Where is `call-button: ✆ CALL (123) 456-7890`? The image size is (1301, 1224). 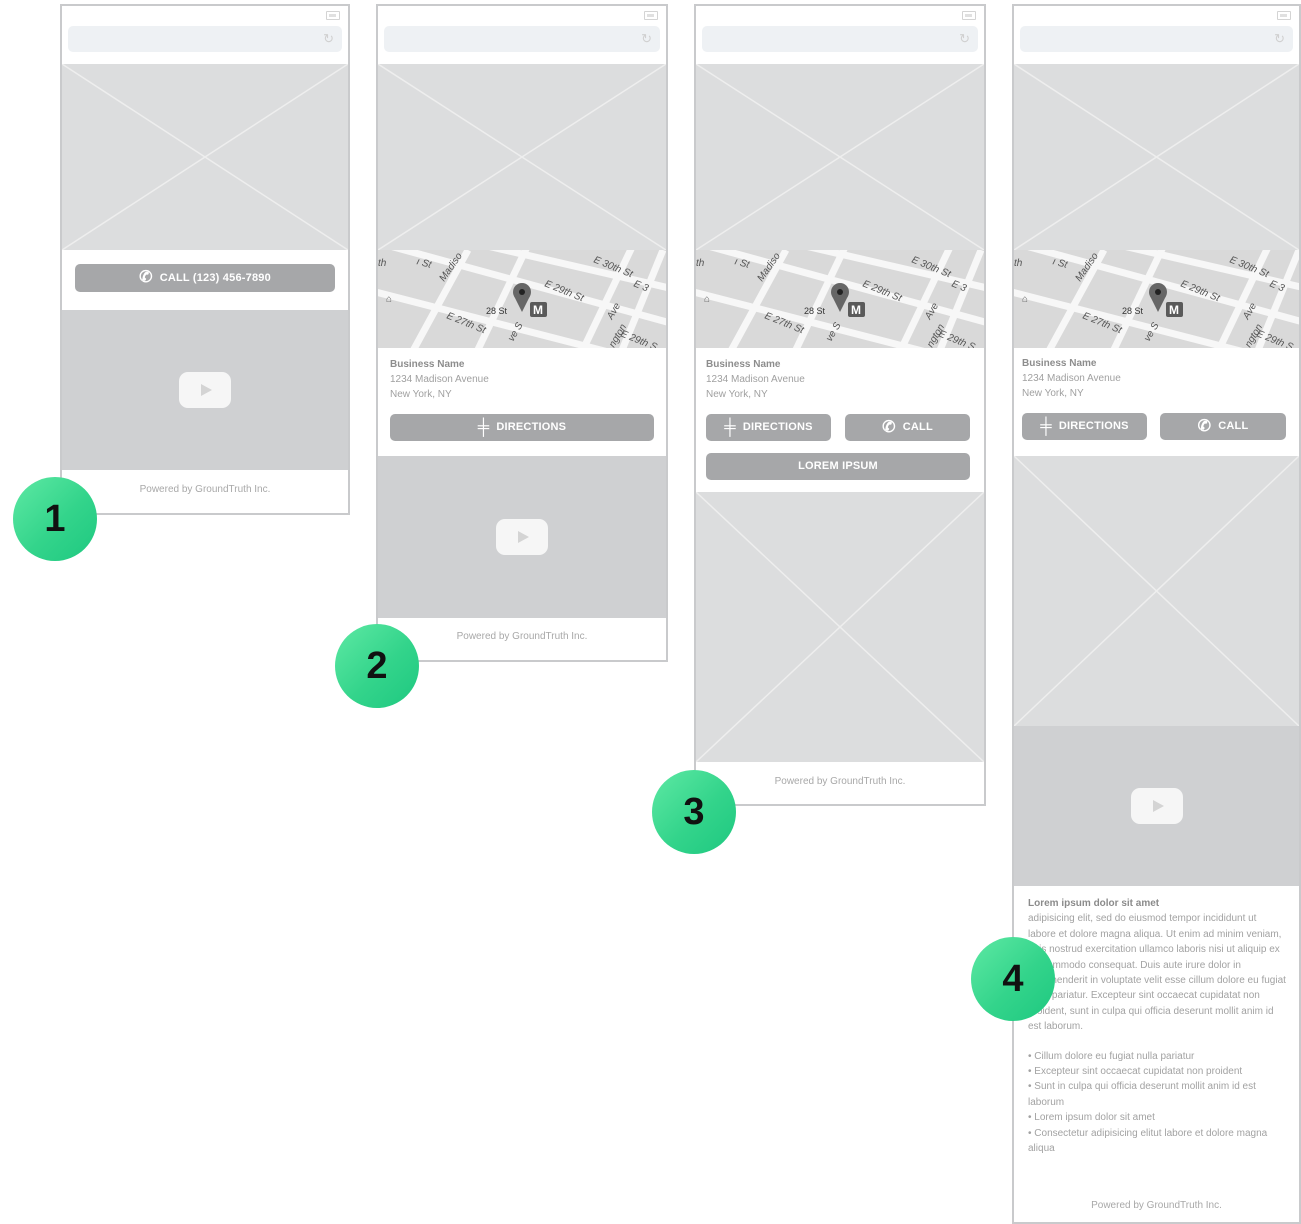
call-button: ✆ CALL (123) 456-7890 is located at coordinates (205, 278).